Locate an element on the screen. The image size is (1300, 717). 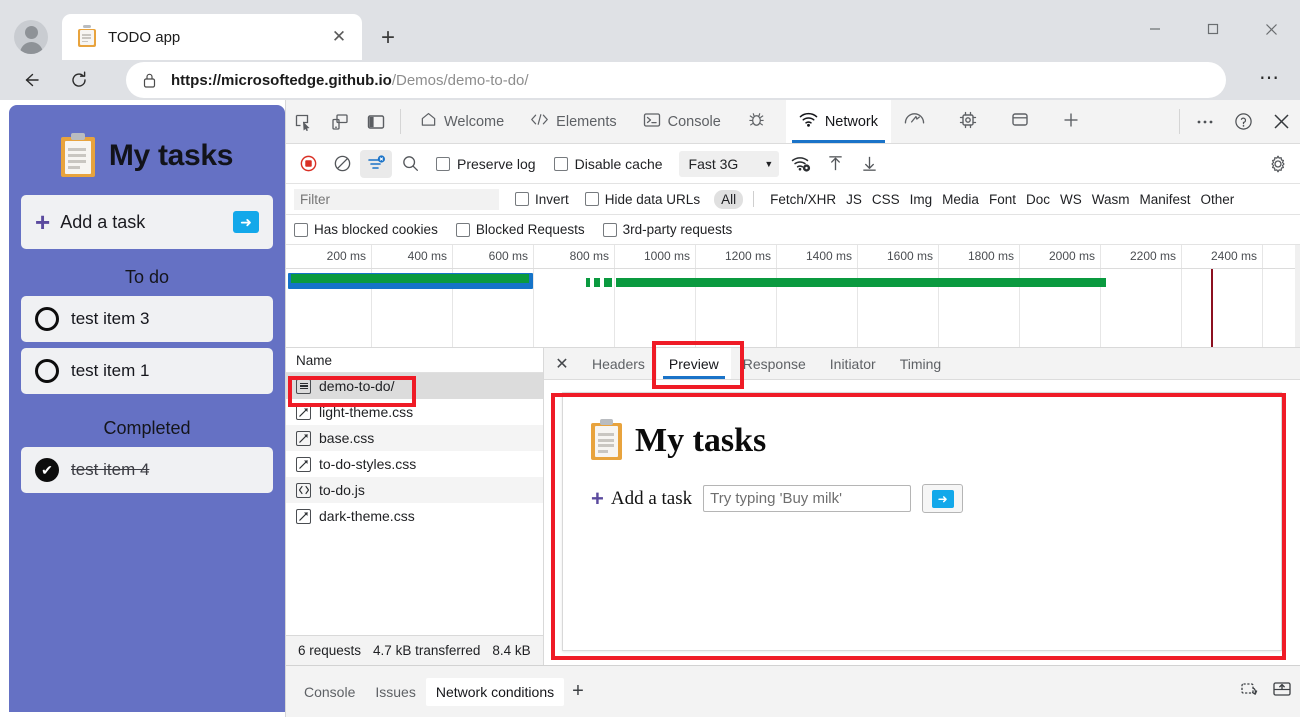
drawer-tab-issues: Issues is located at coordinates (395, 692).